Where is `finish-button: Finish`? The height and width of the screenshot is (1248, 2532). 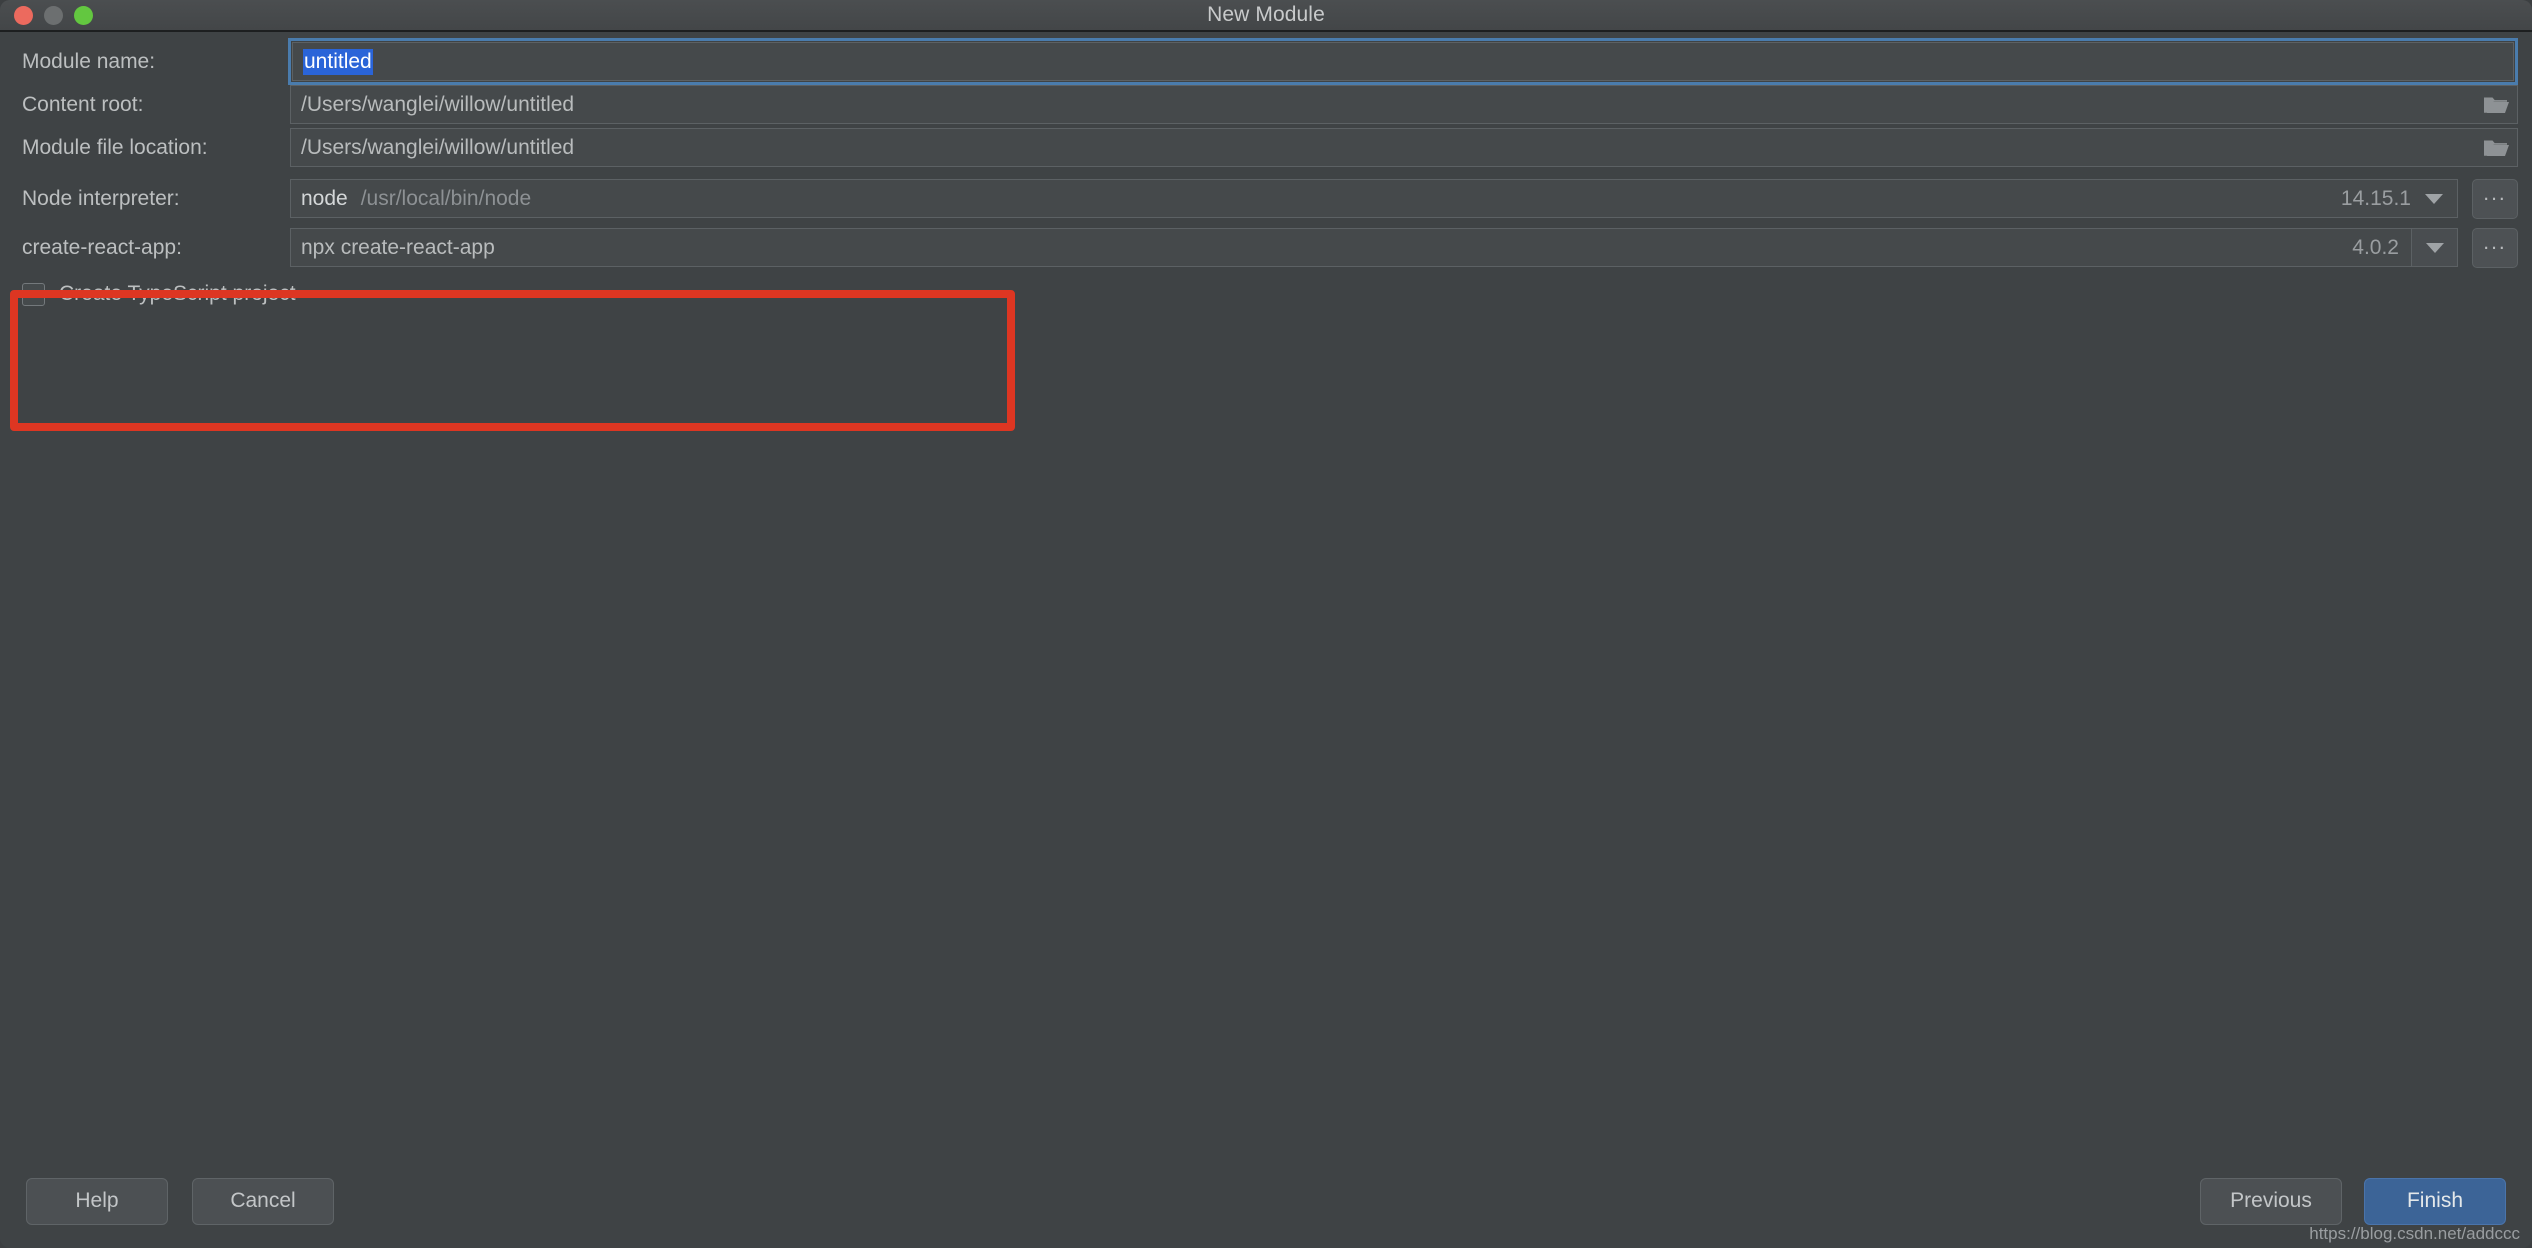 finish-button: Finish is located at coordinates (2435, 1201).